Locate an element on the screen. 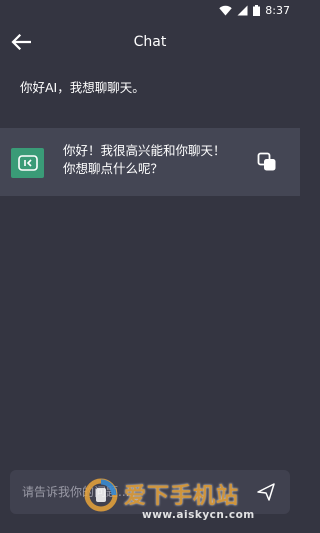 This screenshot has width=320, height=533. back-arrow-icon is located at coordinates (21, 42).